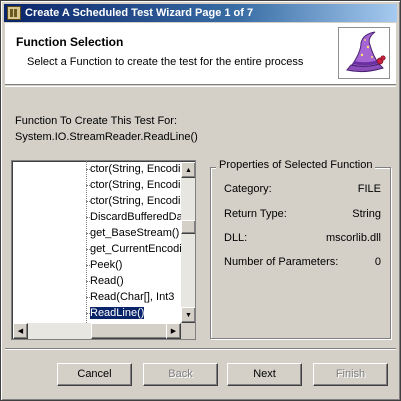 This screenshot has width=401, height=401. Describe the element at coordinates (94, 374) in the screenshot. I see `cancel-button: Cancel` at that location.